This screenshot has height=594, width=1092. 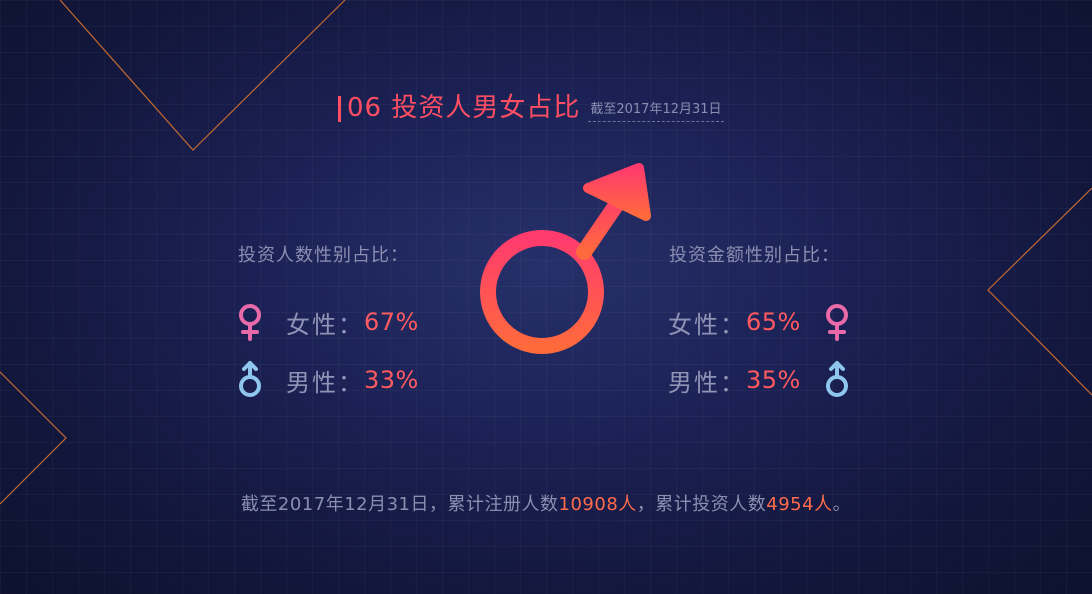 What do you see at coordinates (391, 380) in the screenshot?
I see `left-male-value: 33%` at bounding box center [391, 380].